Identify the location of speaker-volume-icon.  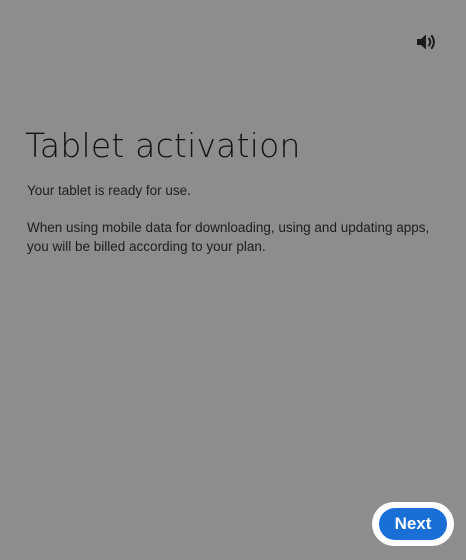
(426, 42).